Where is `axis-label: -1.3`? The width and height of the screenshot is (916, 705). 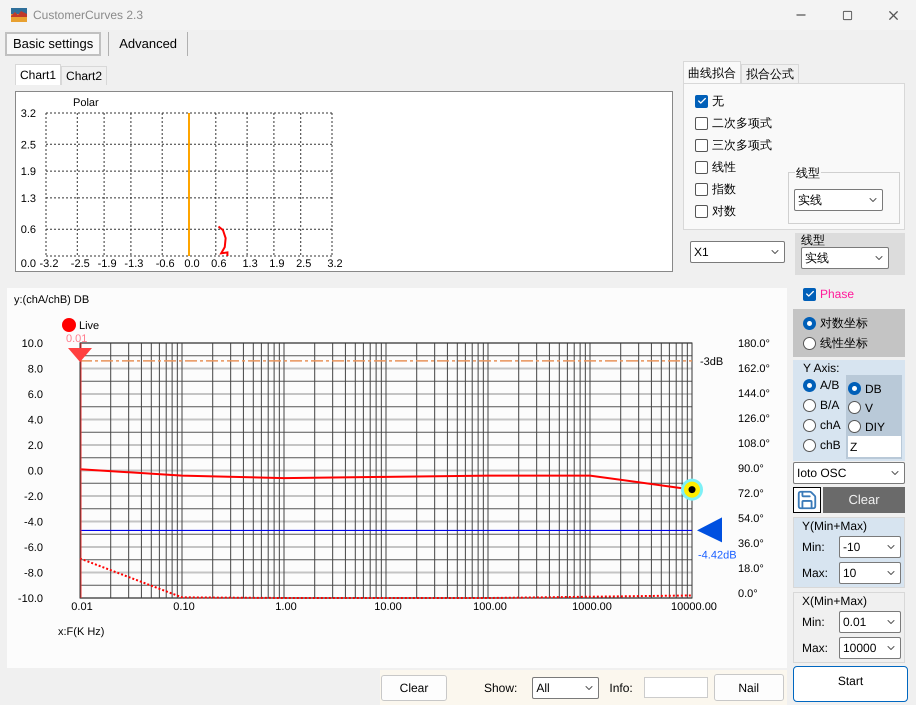 axis-label: -1.3 is located at coordinates (134, 264).